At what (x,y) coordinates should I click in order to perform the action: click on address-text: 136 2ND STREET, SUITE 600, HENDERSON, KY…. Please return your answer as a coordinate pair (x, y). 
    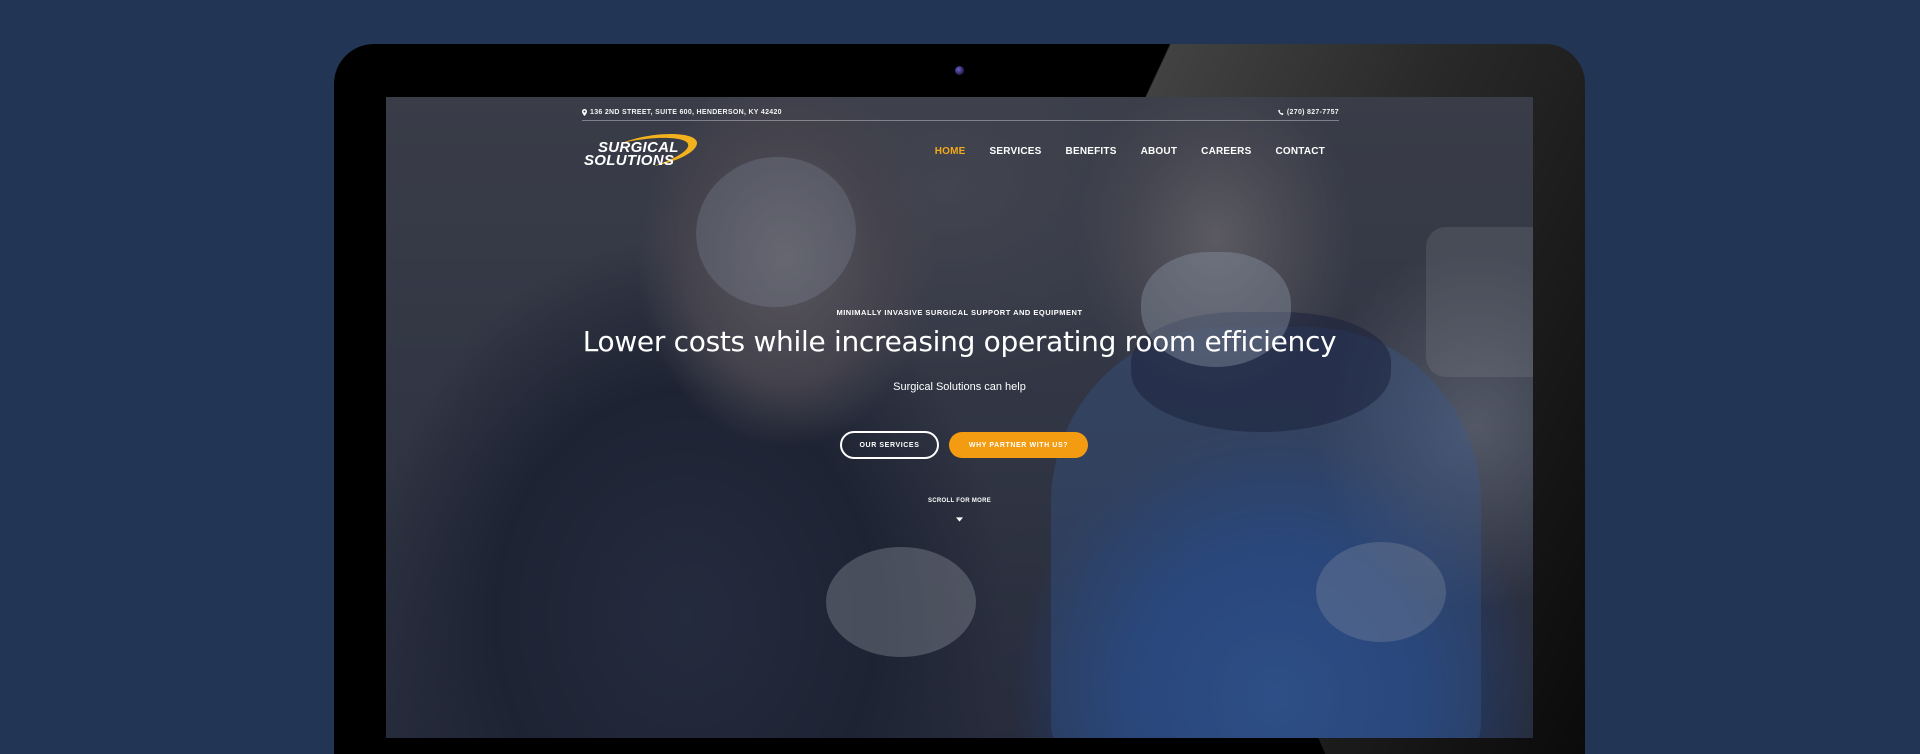
    Looking at the image, I should click on (686, 112).